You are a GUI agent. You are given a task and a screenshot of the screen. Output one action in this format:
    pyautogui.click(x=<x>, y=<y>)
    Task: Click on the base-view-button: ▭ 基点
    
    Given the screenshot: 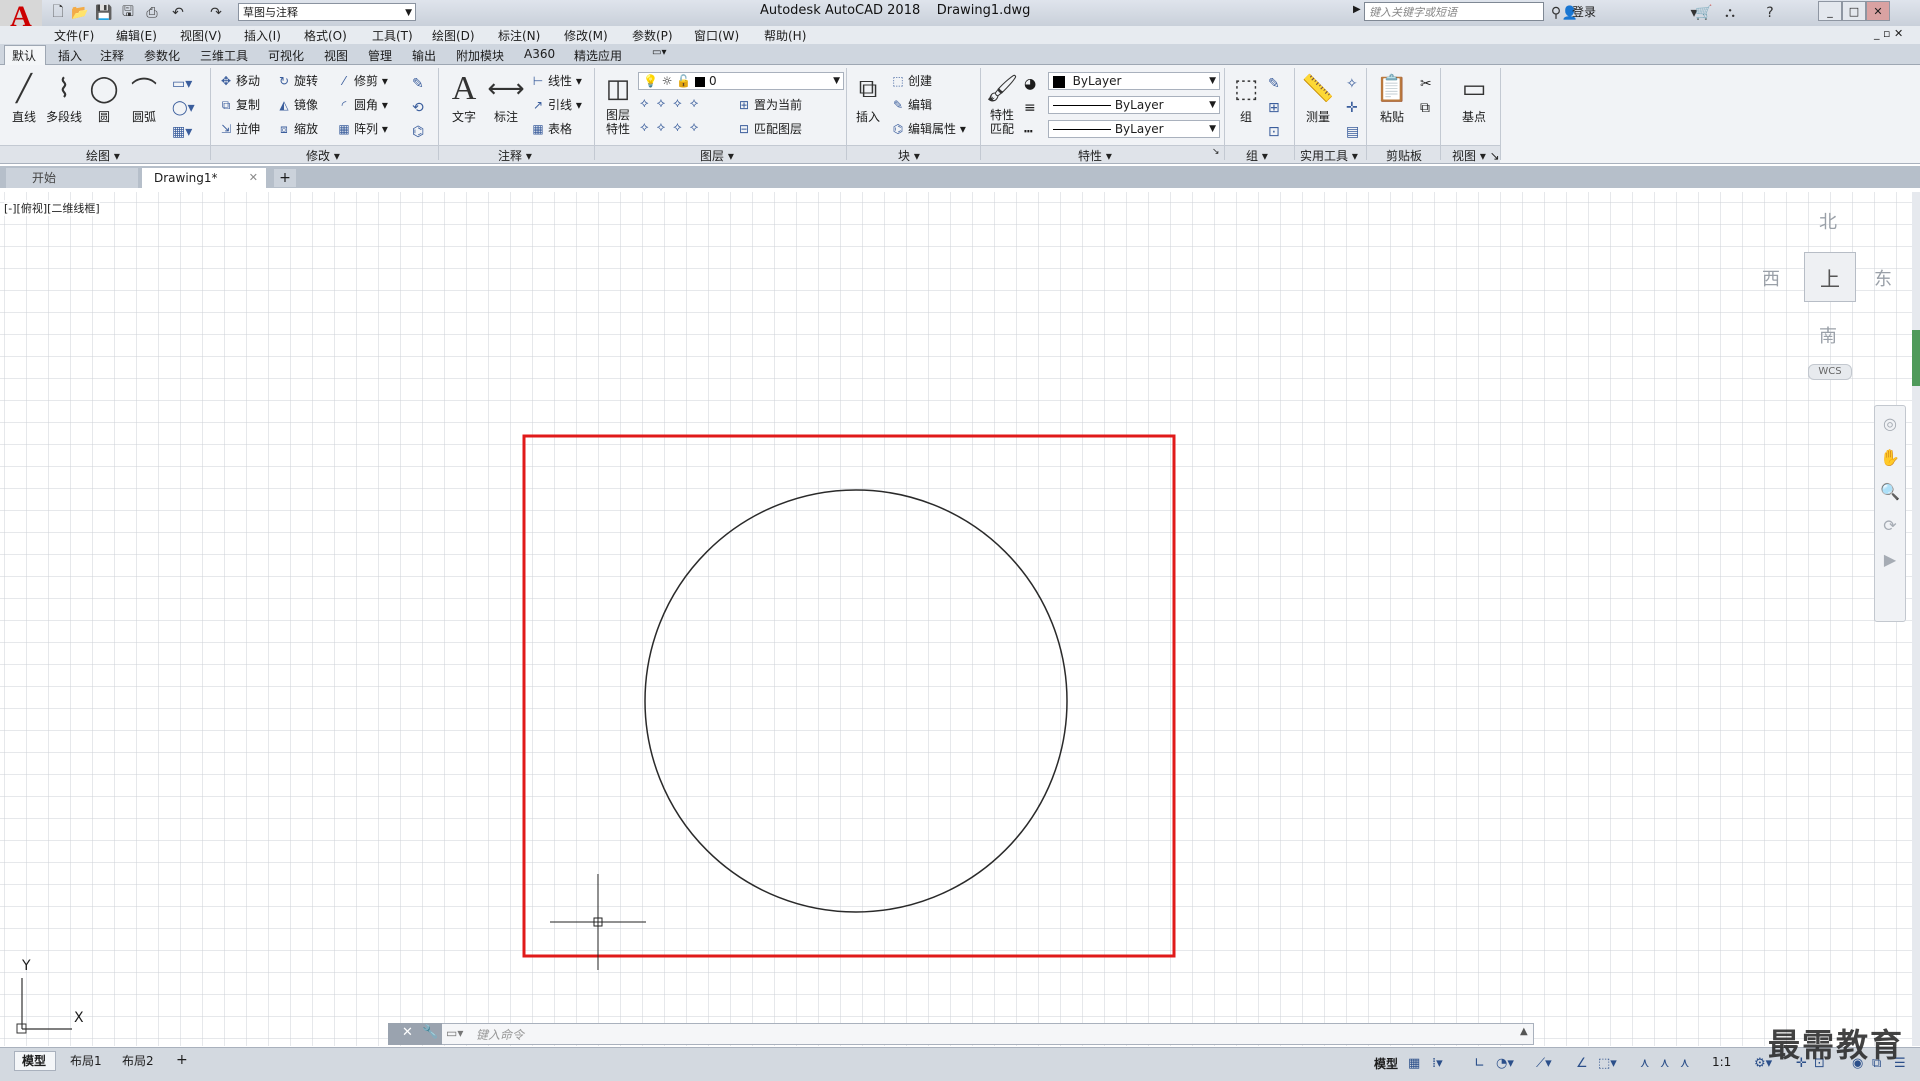 What is the action you would take?
    pyautogui.click(x=1474, y=98)
    